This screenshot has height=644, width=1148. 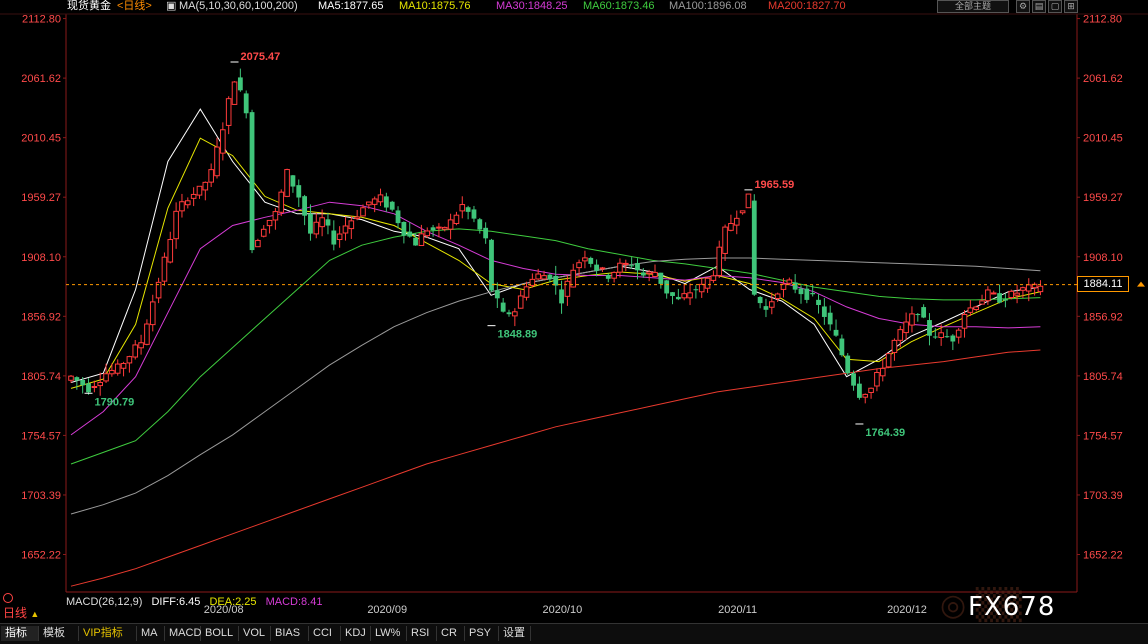 What do you see at coordinates (1055, 6) in the screenshot?
I see `window-icon: ▢` at bounding box center [1055, 6].